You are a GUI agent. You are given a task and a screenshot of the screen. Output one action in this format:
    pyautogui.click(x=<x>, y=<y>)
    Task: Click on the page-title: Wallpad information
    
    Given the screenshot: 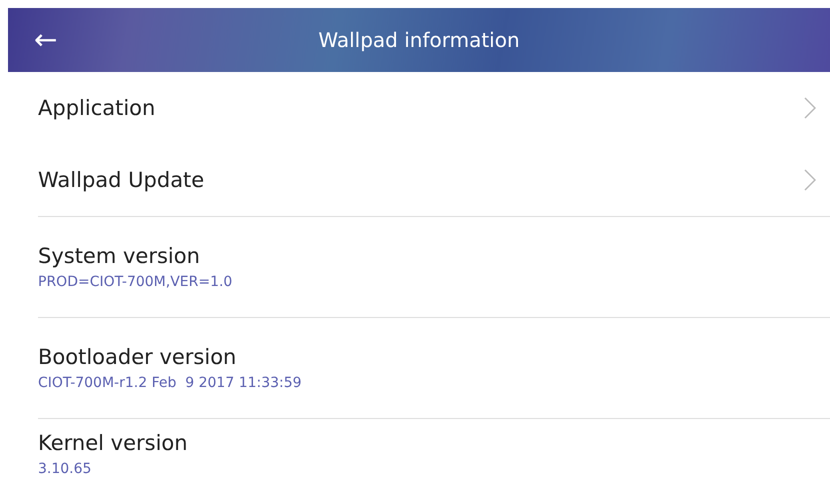 What is the action you would take?
    pyautogui.click(x=419, y=40)
    